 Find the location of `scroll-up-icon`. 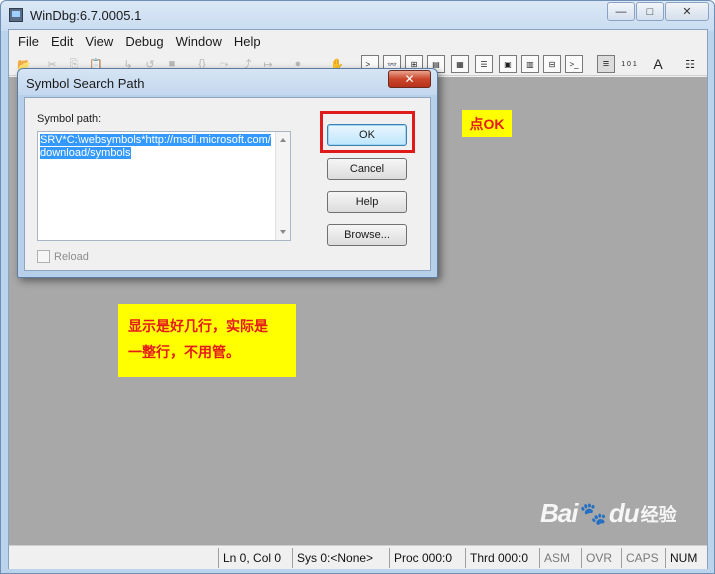

scroll-up-icon is located at coordinates (283, 140).